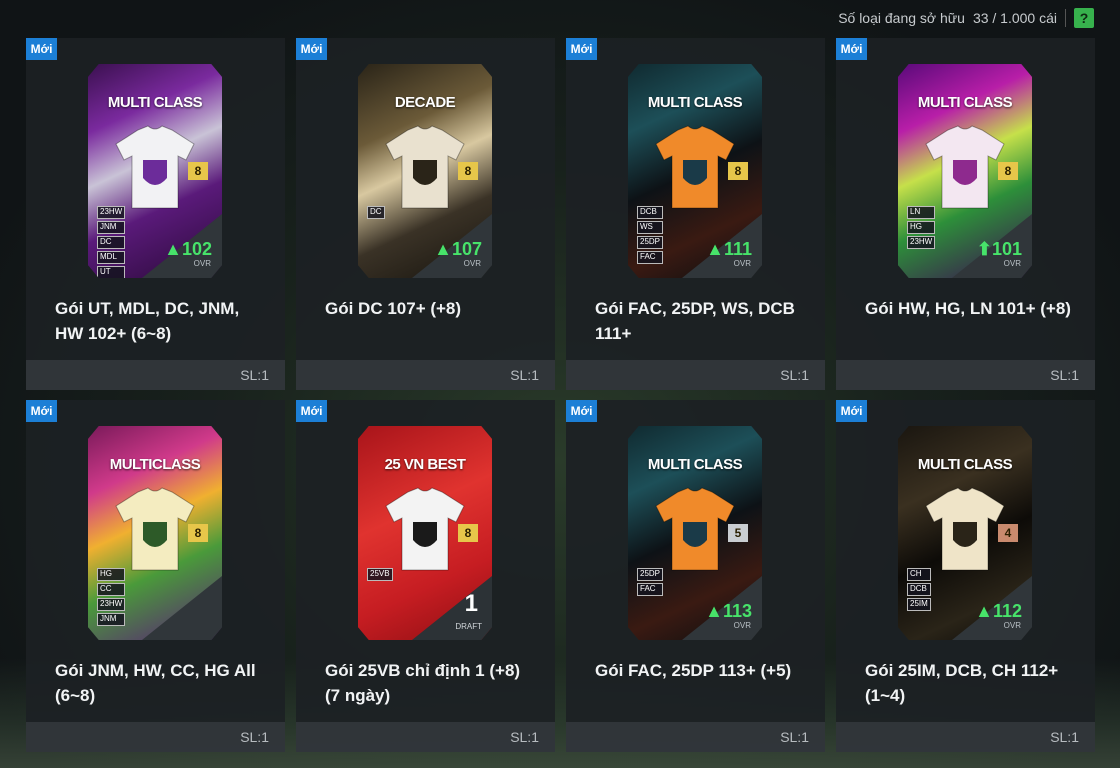  I want to click on season-tags: 23HW JNM DC MDL UT, so click(111, 242).